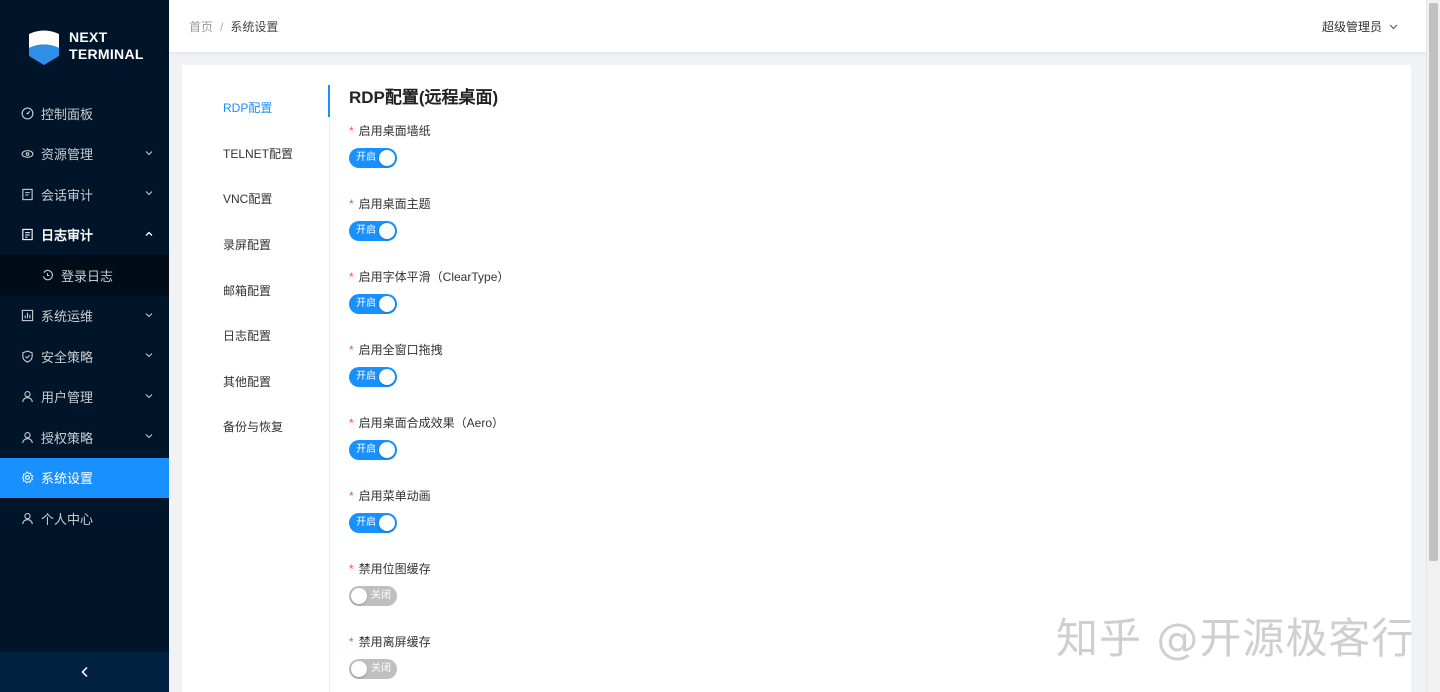 This screenshot has width=1440, height=692. I want to click on sidebar-item-log-audit: 日志审计, so click(84, 235).